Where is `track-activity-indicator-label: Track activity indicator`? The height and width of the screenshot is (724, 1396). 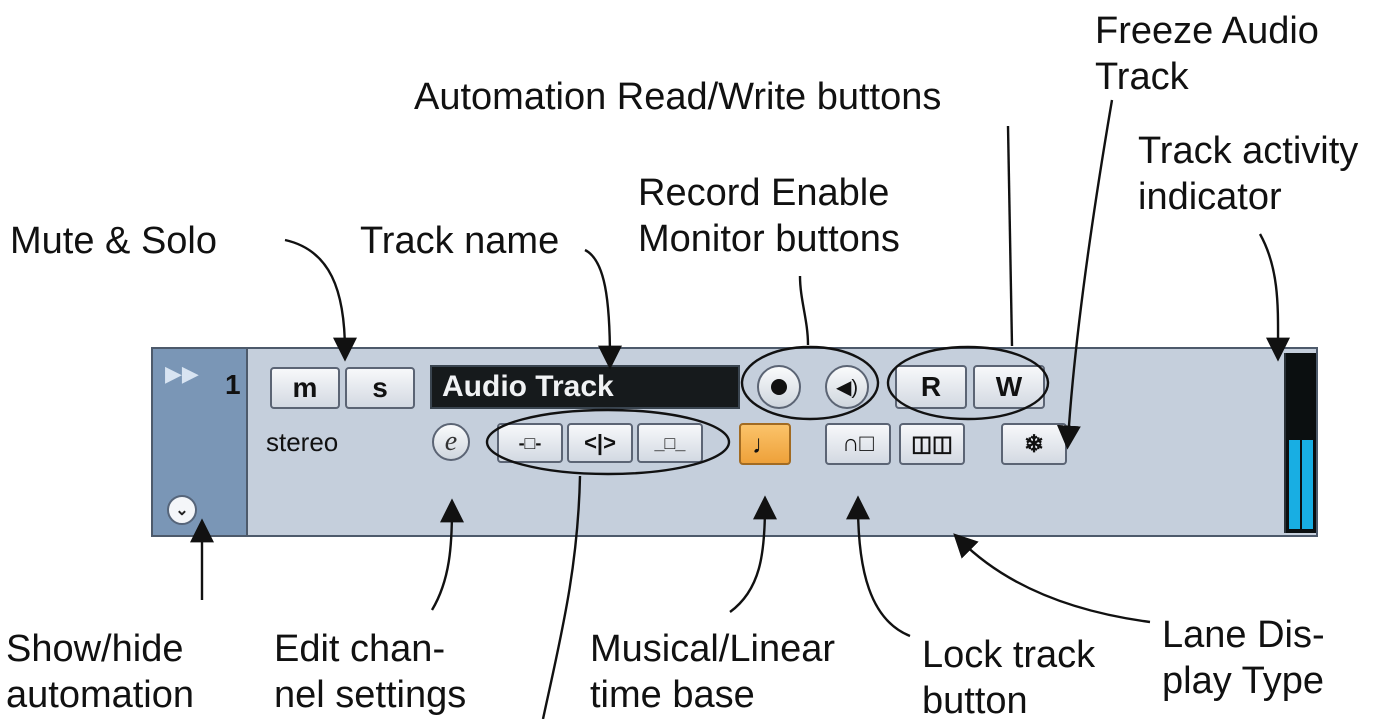
track-activity-indicator-label: Track activity indicator is located at coordinates (1248, 174).